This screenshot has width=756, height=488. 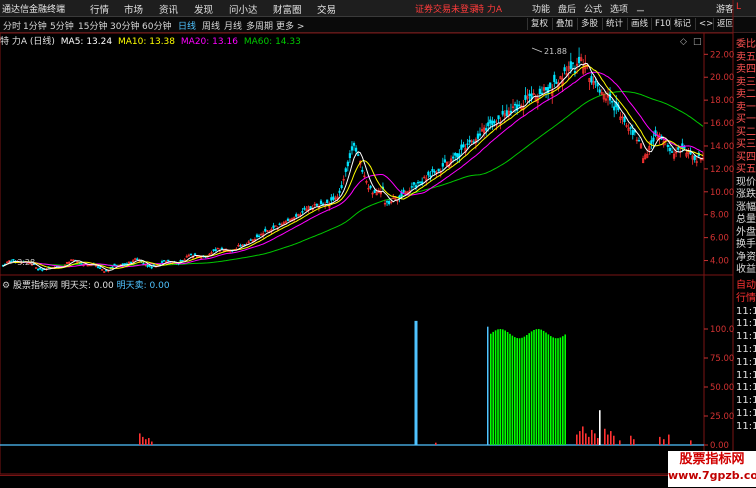 I want to click on price-tick-label: 16.00, so click(x=722, y=124).